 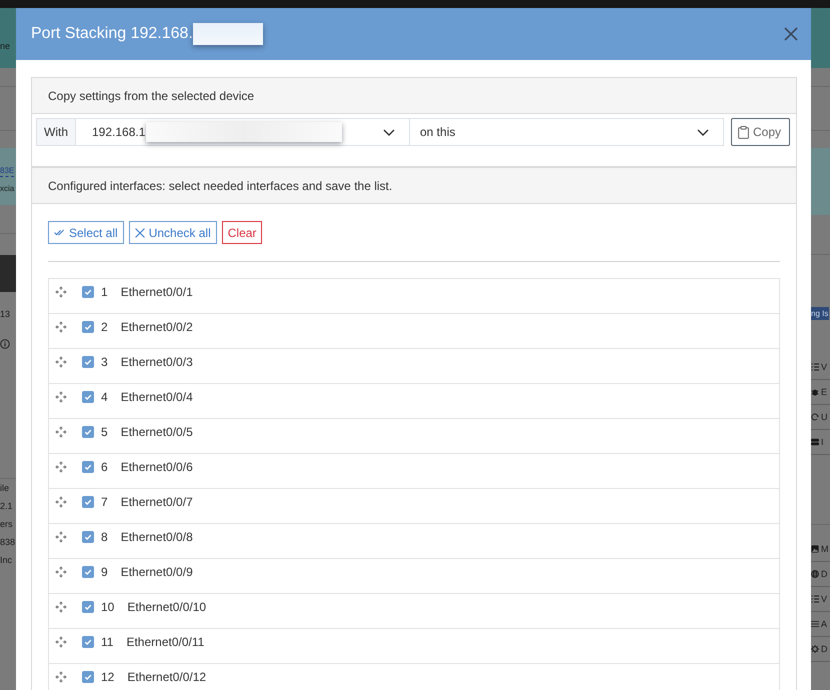 I want to click on row-number: 10, so click(x=107, y=607).